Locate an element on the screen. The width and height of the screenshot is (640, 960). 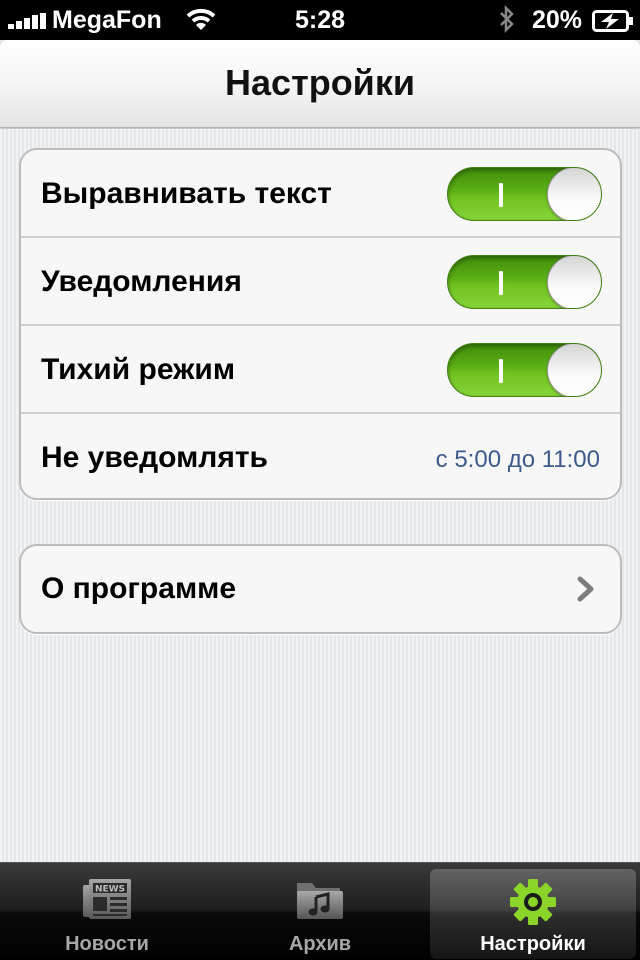
notifications-toggle is located at coordinates (524, 282).